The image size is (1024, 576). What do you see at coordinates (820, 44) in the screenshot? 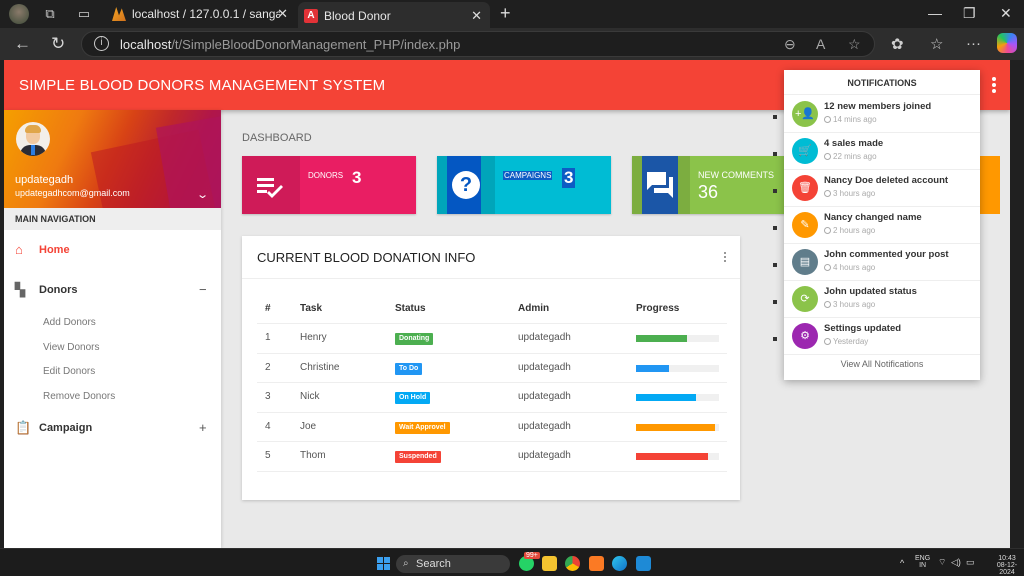
I see `read-aloud-icon: A` at bounding box center [820, 44].